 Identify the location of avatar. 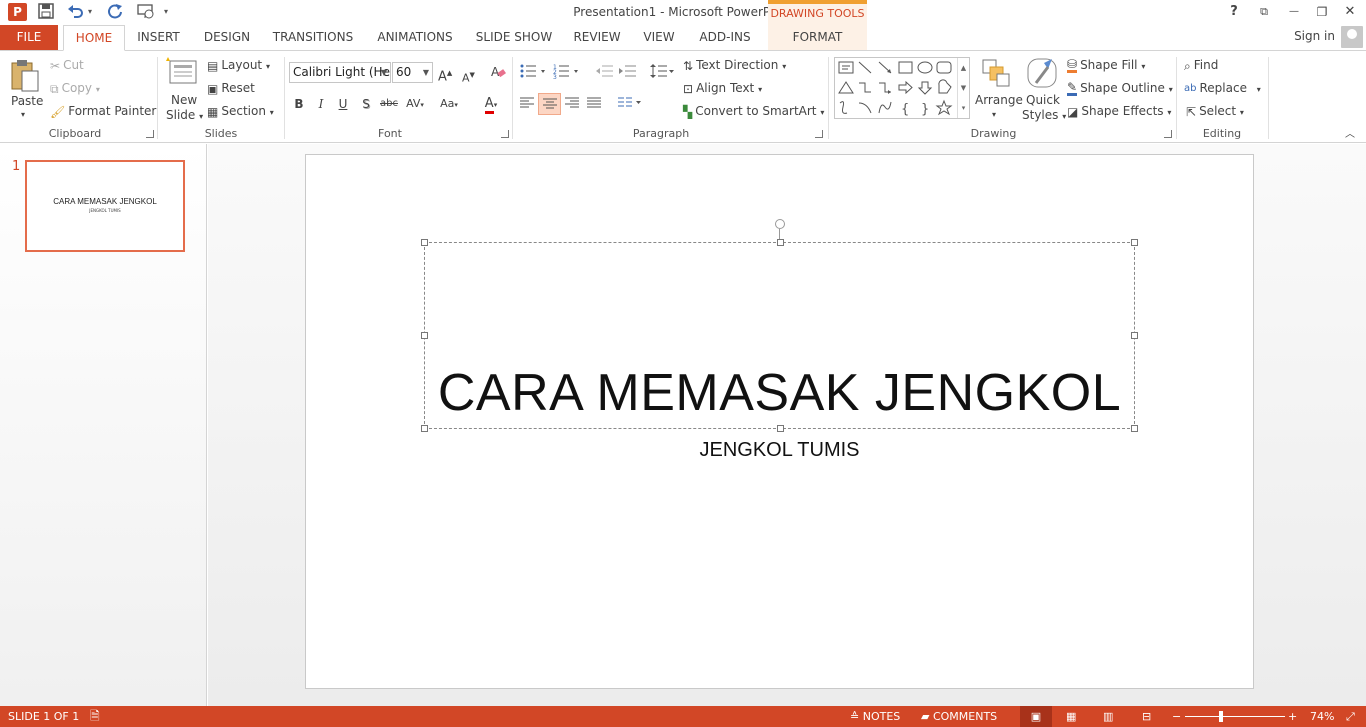
(1352, 37).